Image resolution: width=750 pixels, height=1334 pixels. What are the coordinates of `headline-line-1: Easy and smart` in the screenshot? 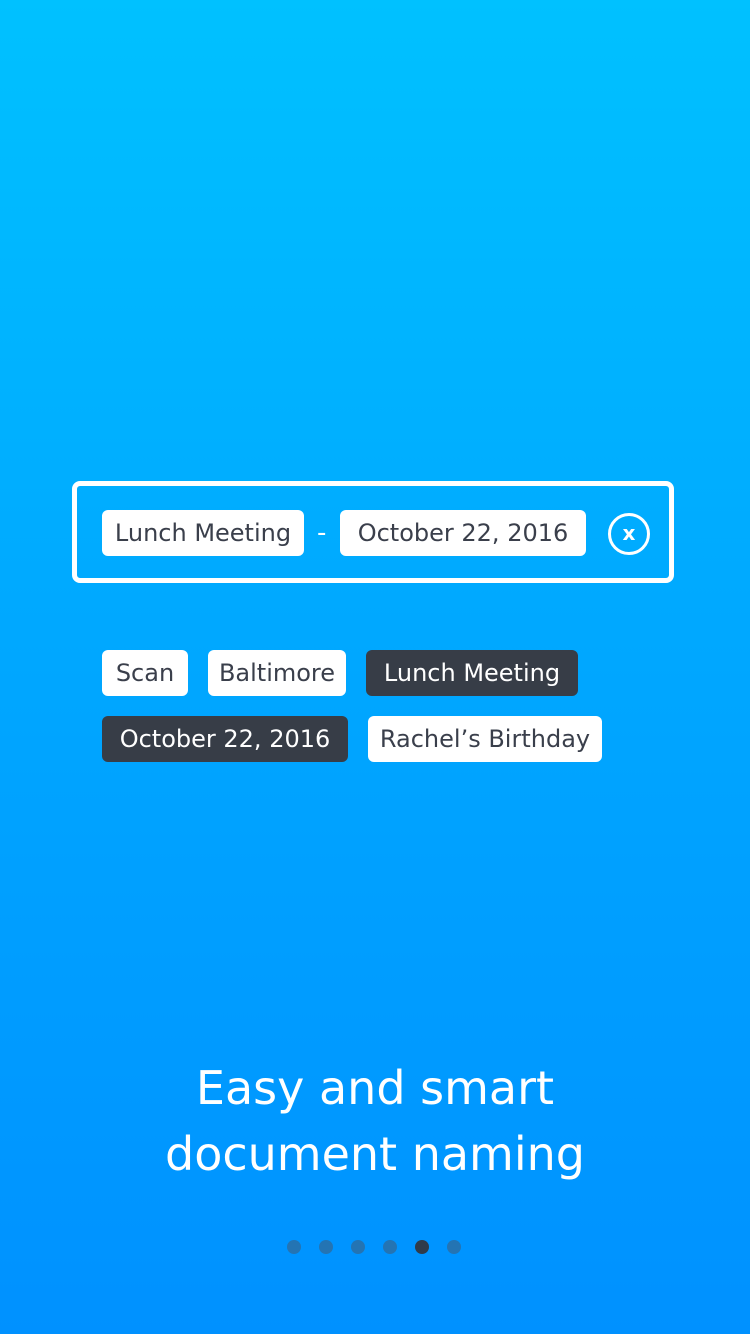 It's located at (375, 1088).